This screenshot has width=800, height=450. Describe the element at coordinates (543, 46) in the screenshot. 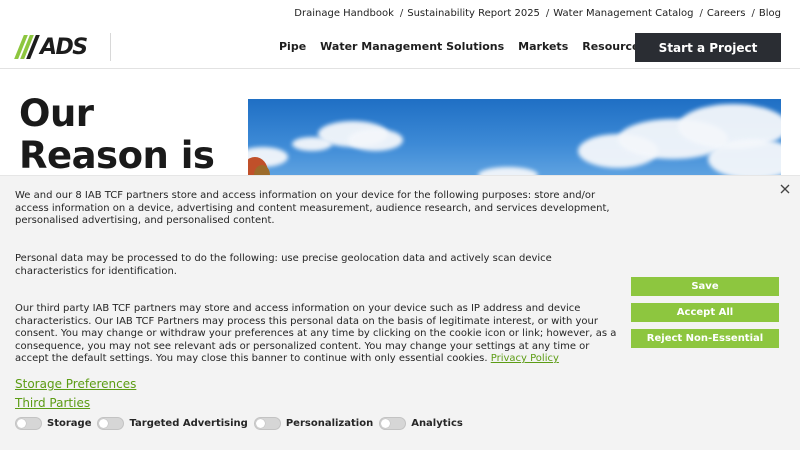

I see `nav-item-markets: Markets` at that location.